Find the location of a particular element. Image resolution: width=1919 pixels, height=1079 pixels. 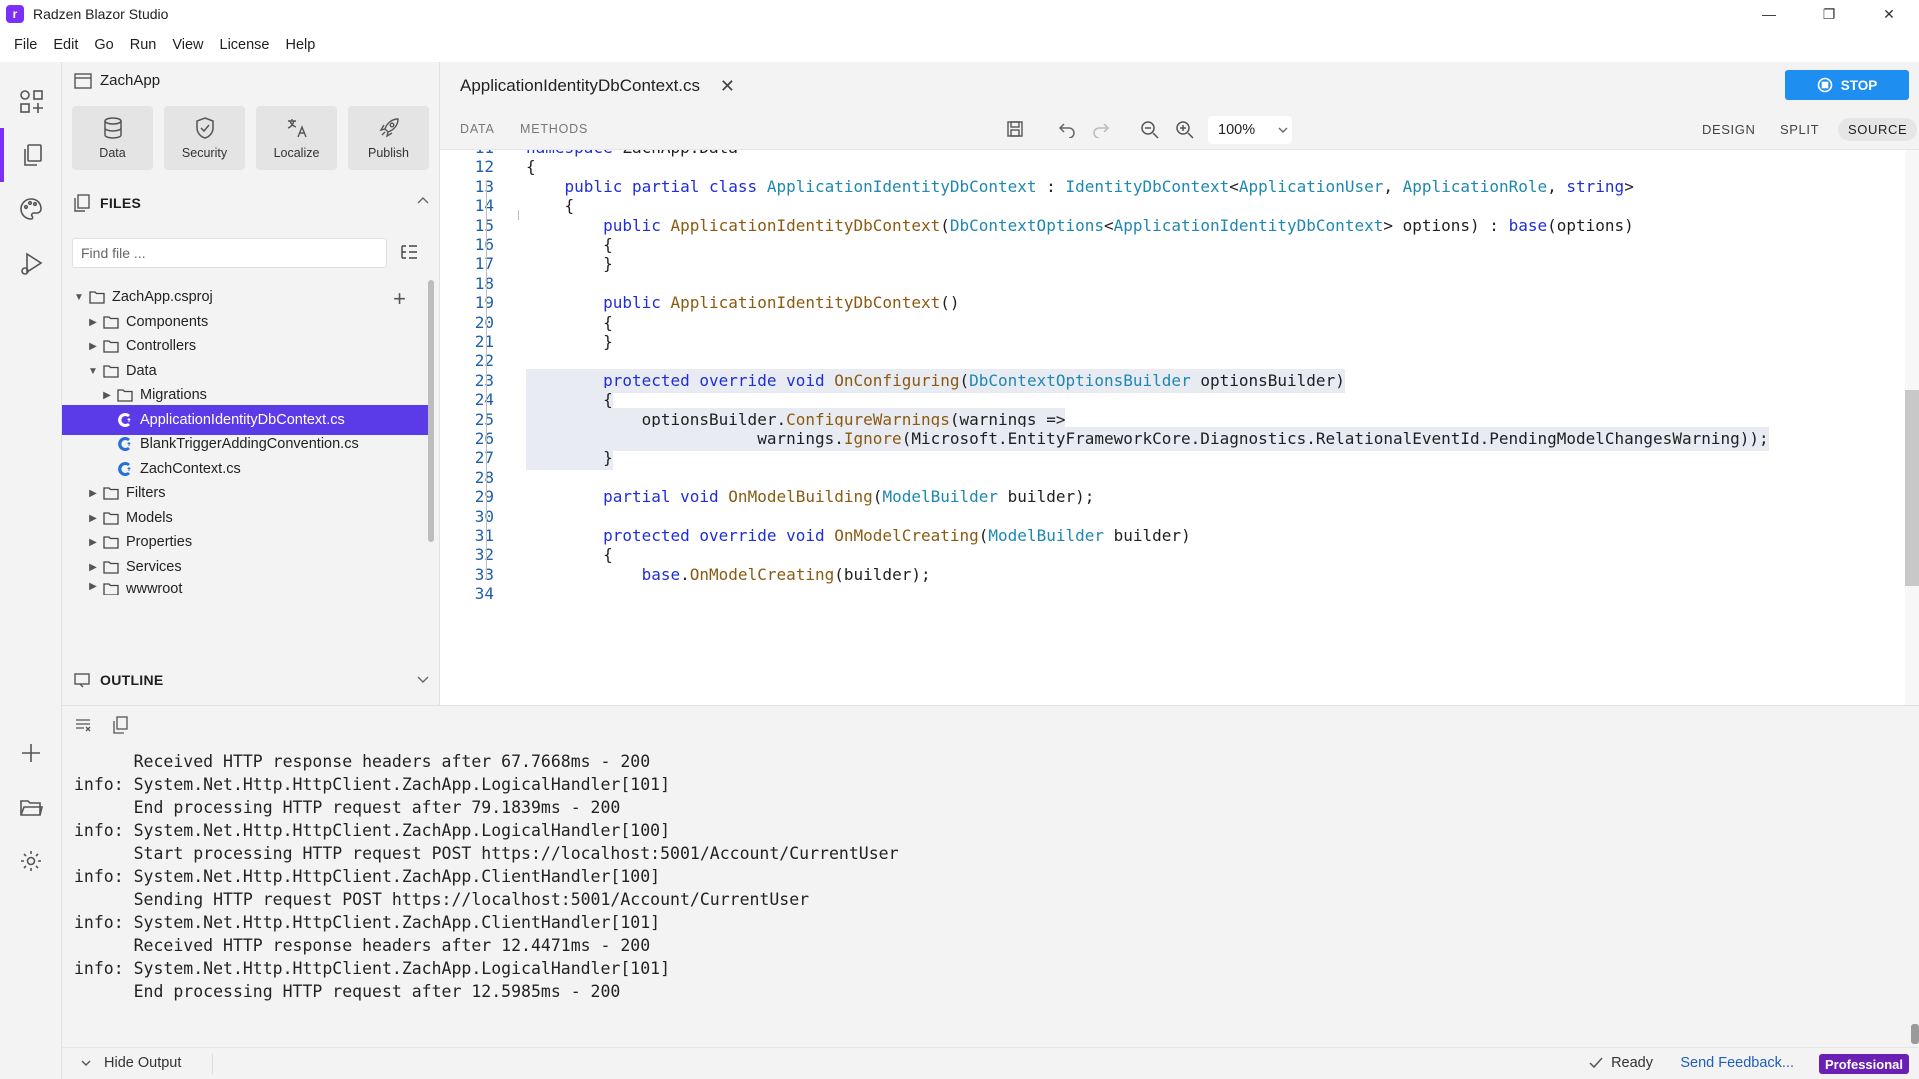

tab-source: SOURCE is located at coordinates (1878, 129).